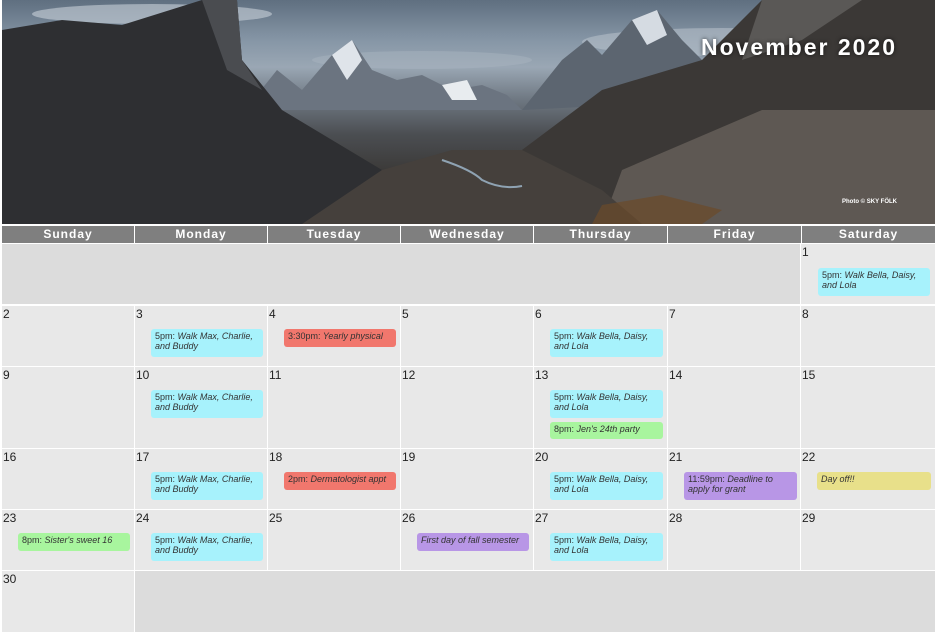 This screenshot has width=938, height=632. I want to click on day-number: 29, so click(809, 518).